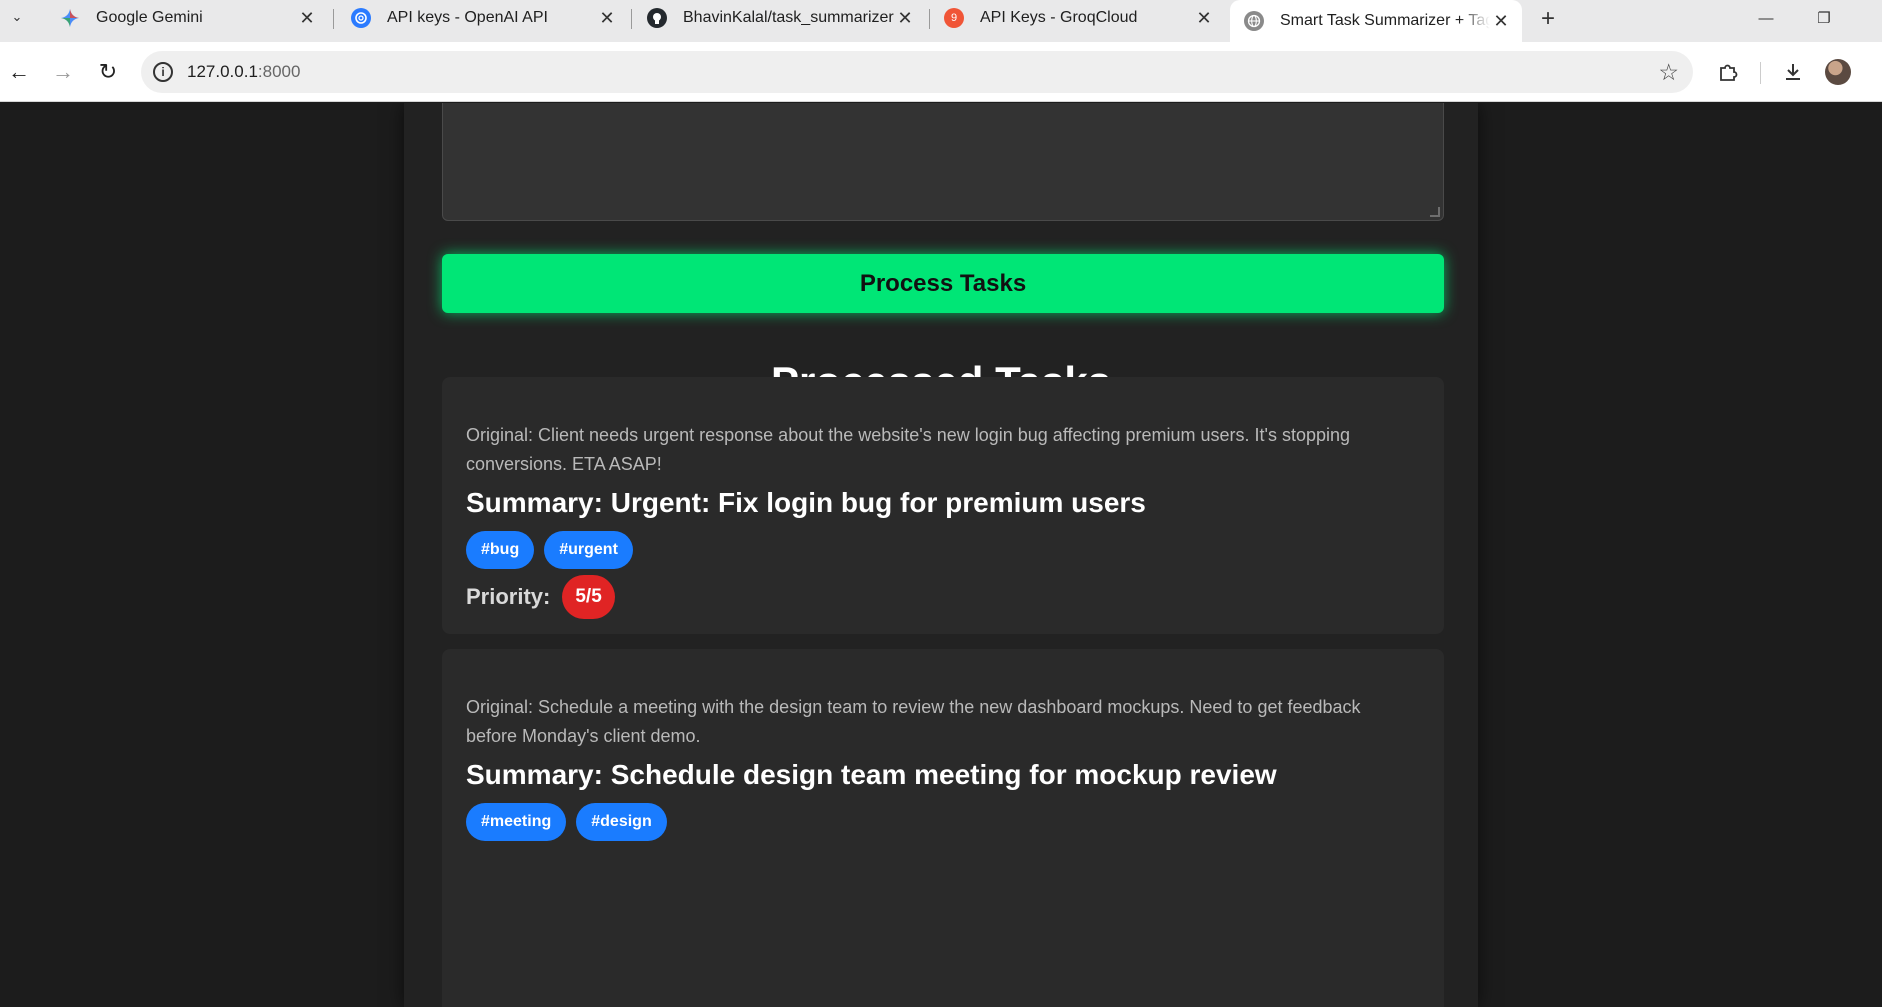 The width and height of the screenshot is (1882, 1007). I want to click on tab-groqcloud-api-keys: 9 API Keys - GroqCloud ✕, so click(1077, 18).